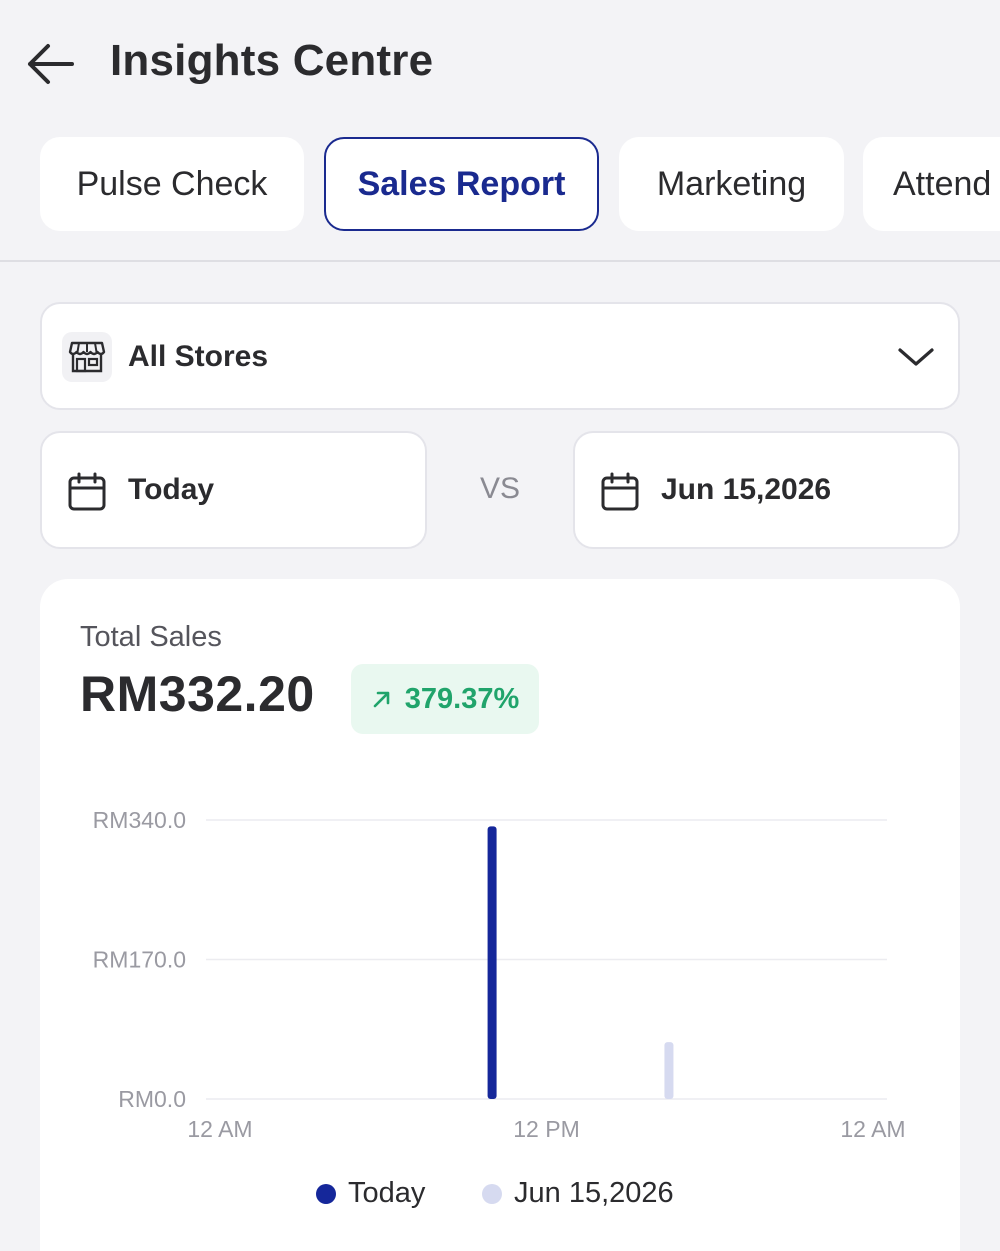 This screenshot has height=1251, width=1000. I want to click on legend-item-today: Today, so click(370, 1193).